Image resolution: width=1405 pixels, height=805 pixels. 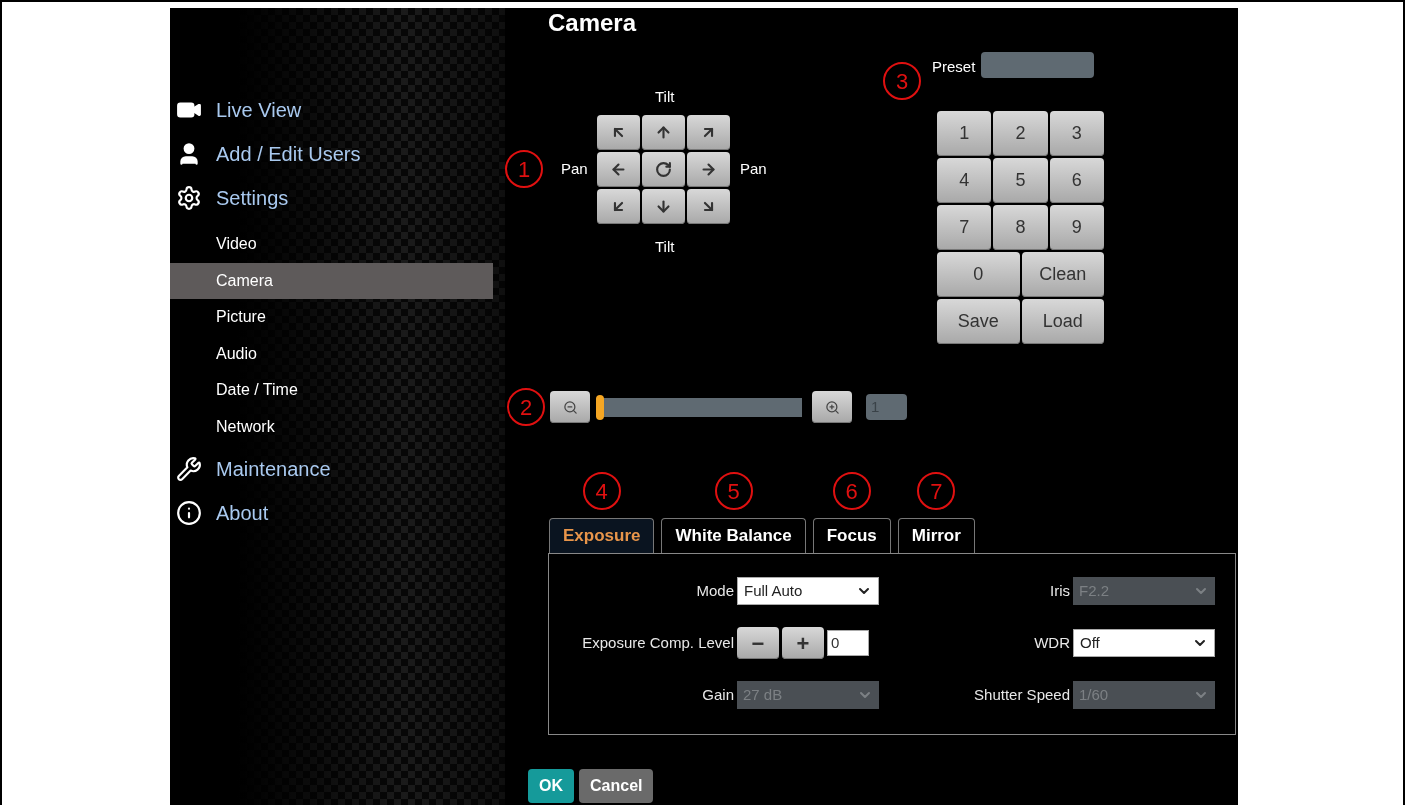 I want to click on nav-subitem: Date / Time, so click(x=331, y=390).